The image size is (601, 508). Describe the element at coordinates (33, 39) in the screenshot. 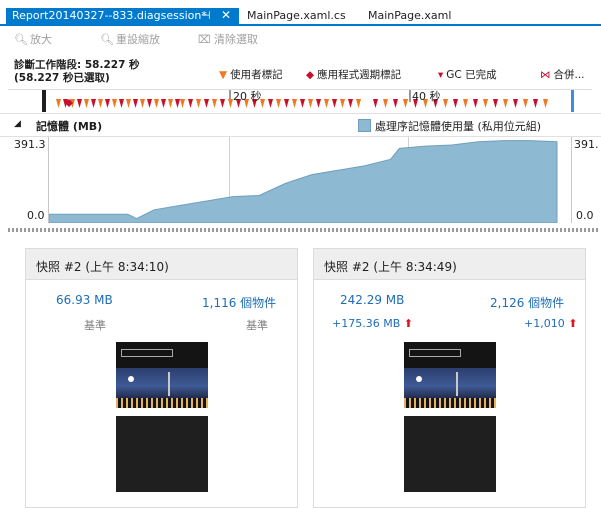

I see `zoom-in-button: 🔍︎ 放大` at that location.